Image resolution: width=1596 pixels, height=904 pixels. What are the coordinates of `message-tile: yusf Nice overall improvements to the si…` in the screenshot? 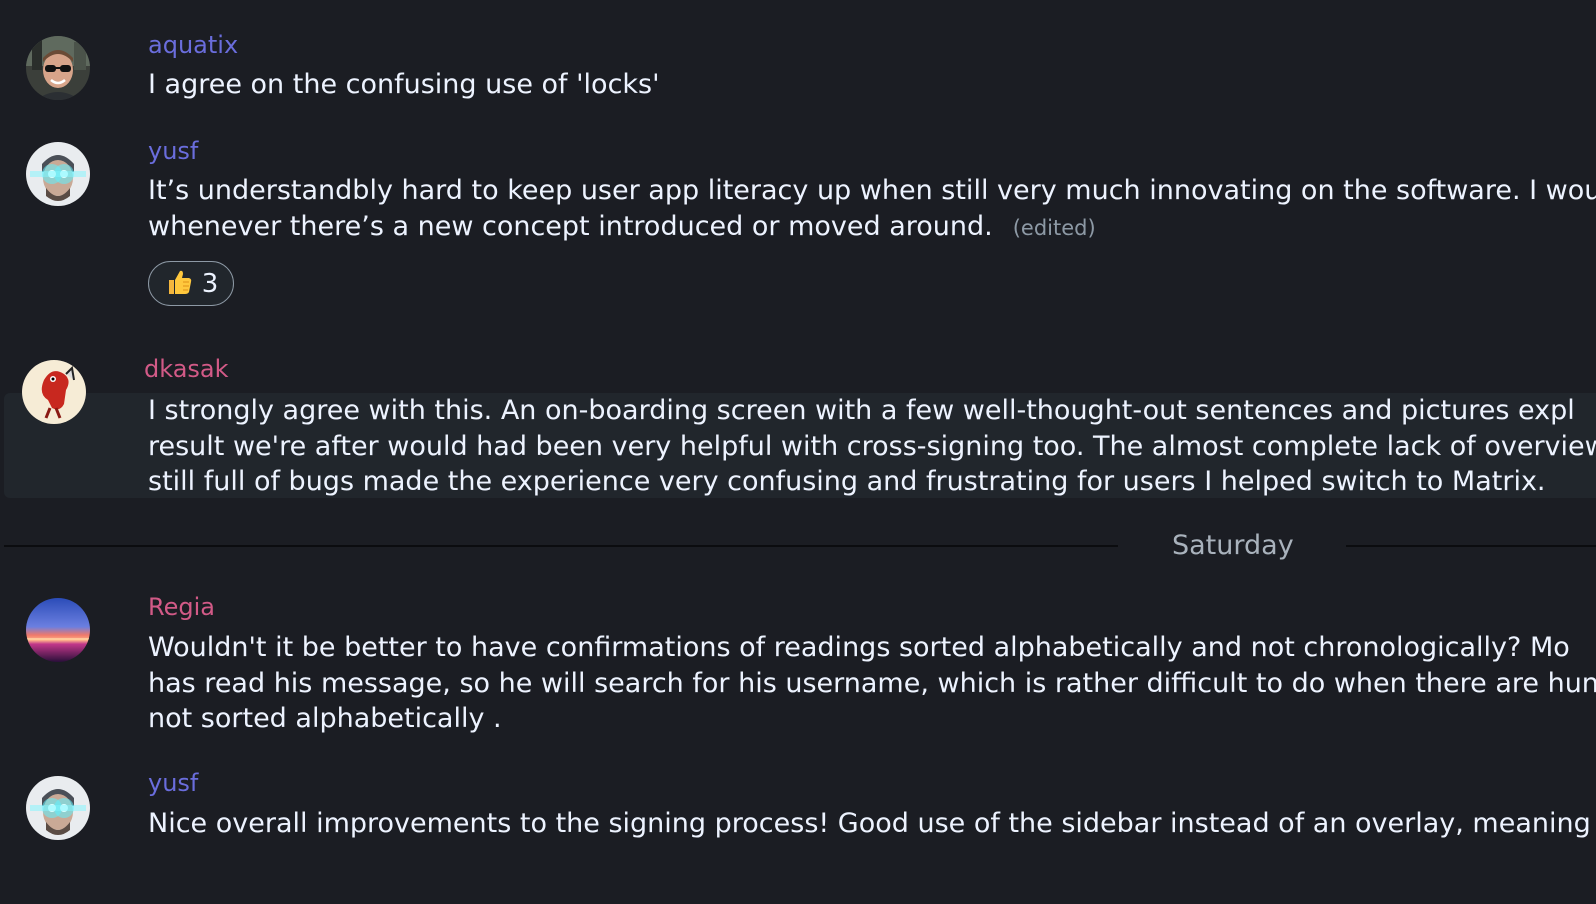 It's located at (800, 813).